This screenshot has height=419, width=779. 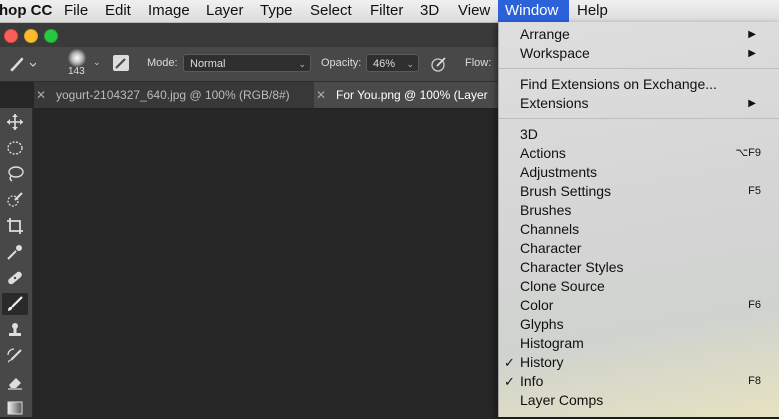 I want to click on eraser-icon, so click(x=15, y=384).